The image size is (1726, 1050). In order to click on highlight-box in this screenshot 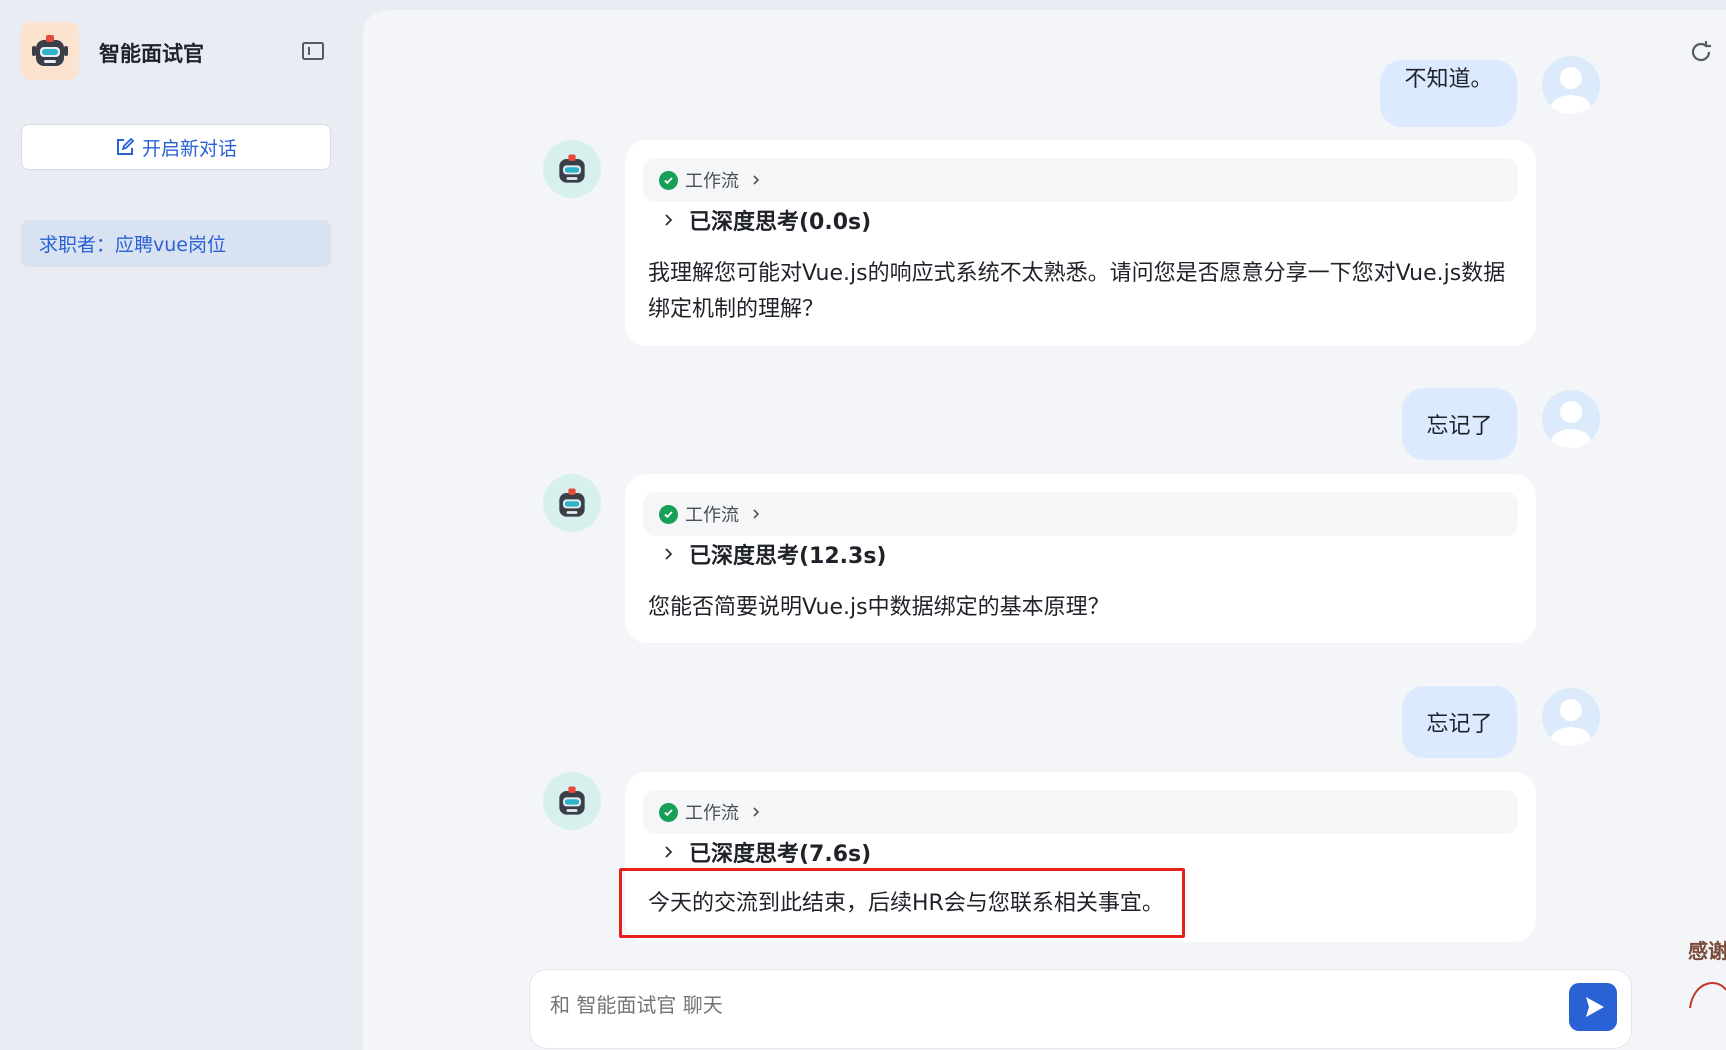, I will do `click(902, 903)`.